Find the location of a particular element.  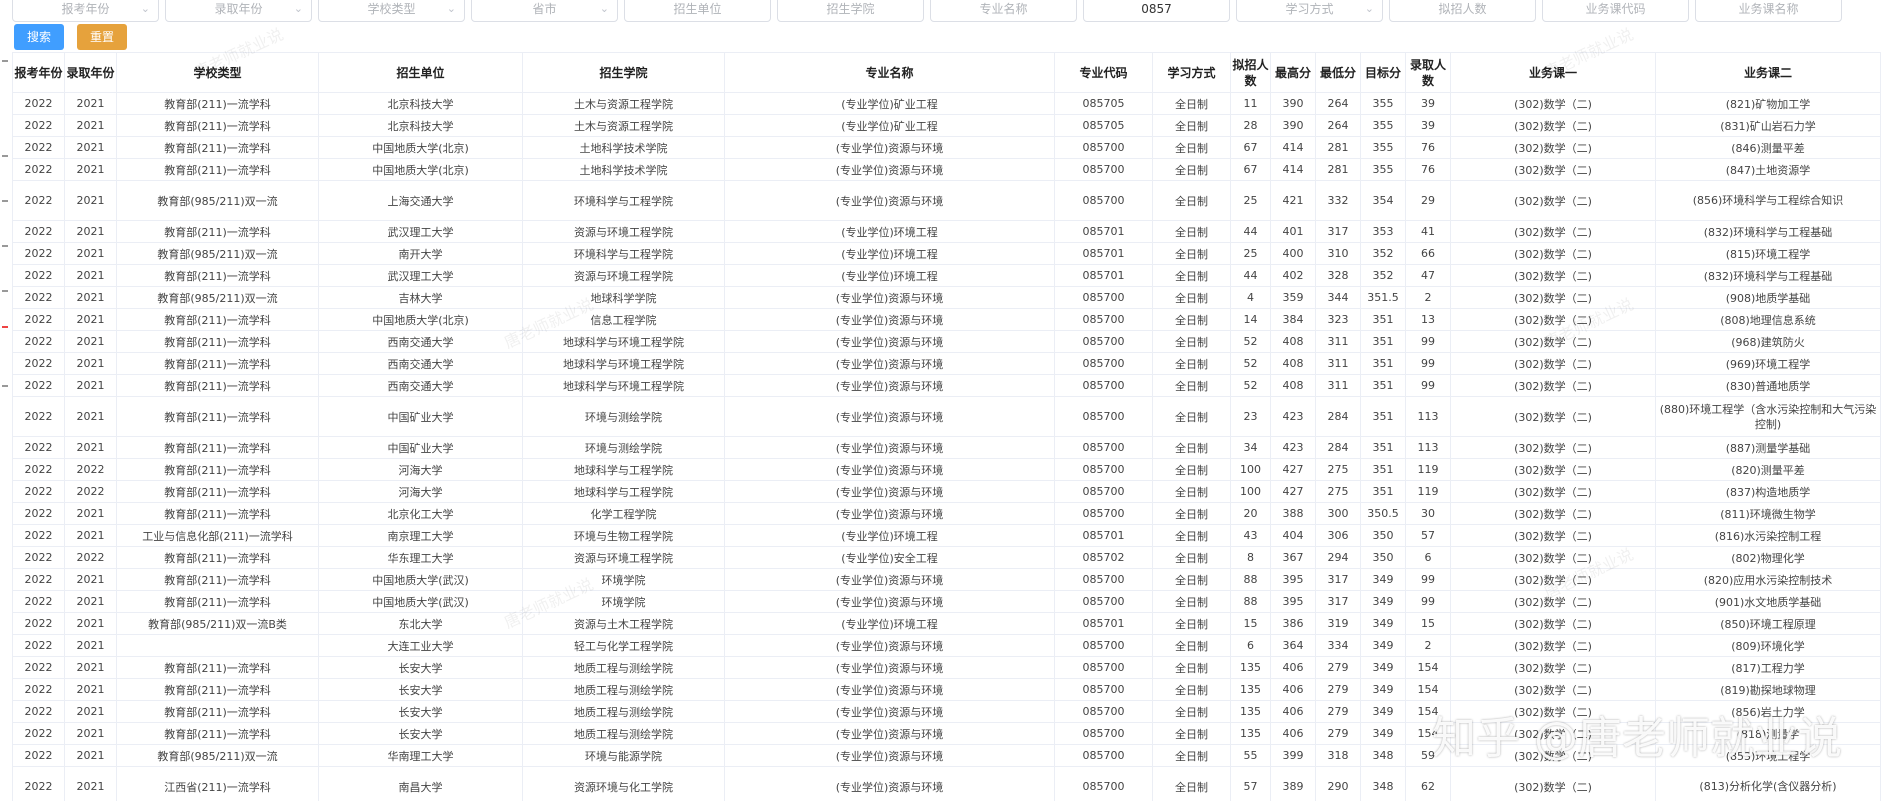

column-header: 最高分 is located at coordinates (1293, 72).